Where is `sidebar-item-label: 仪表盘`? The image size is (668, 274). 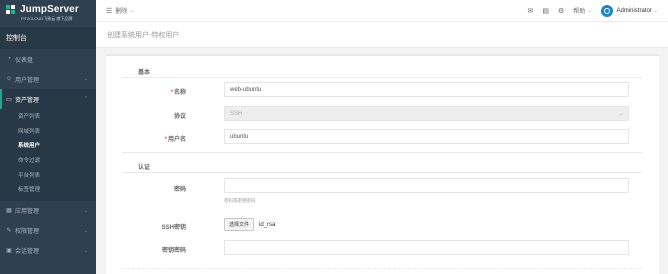 sidebar-item-label: 仪表盘 is located at coordinates (24, 60).